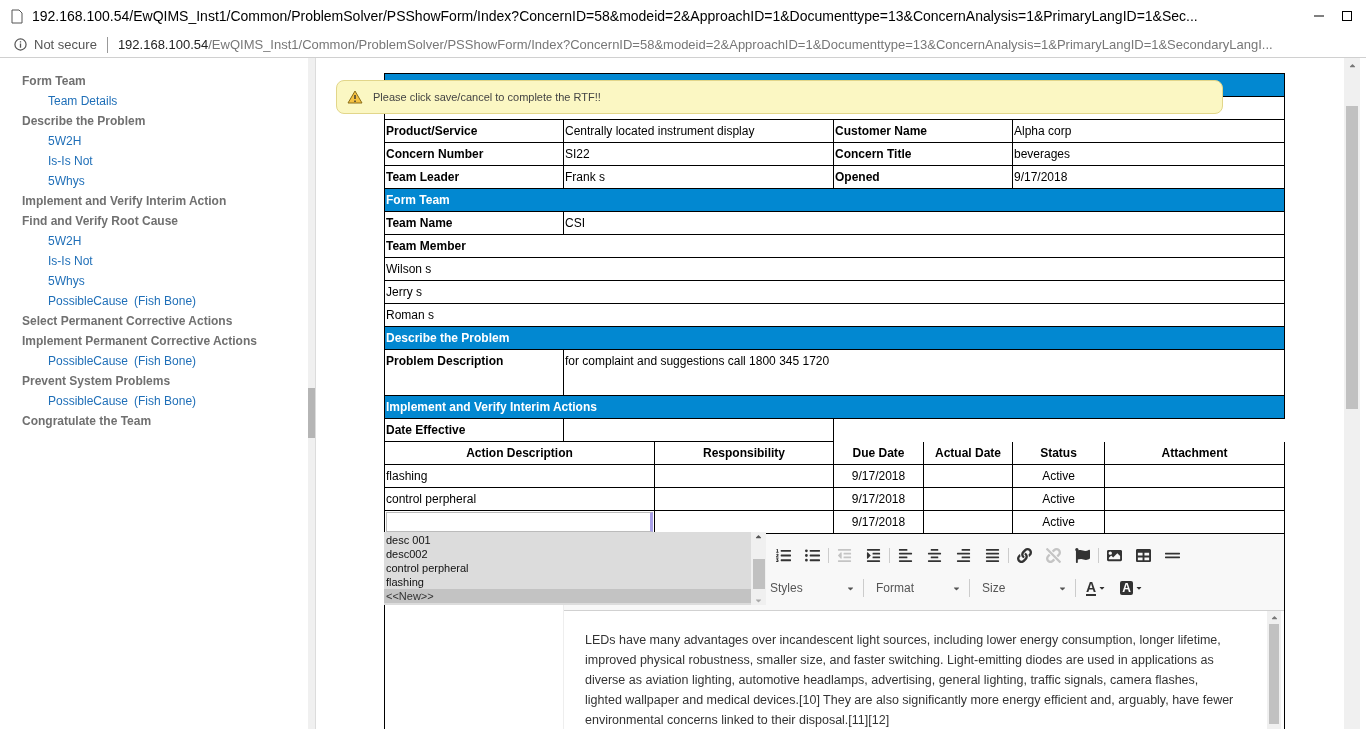 Image resolution: width=1366 pixels, height=729 pixels. What do you see at coordinates (567, 582) in the screenshot?
I see `autocomplete-option: flashing` at bounding box center [567, 582].